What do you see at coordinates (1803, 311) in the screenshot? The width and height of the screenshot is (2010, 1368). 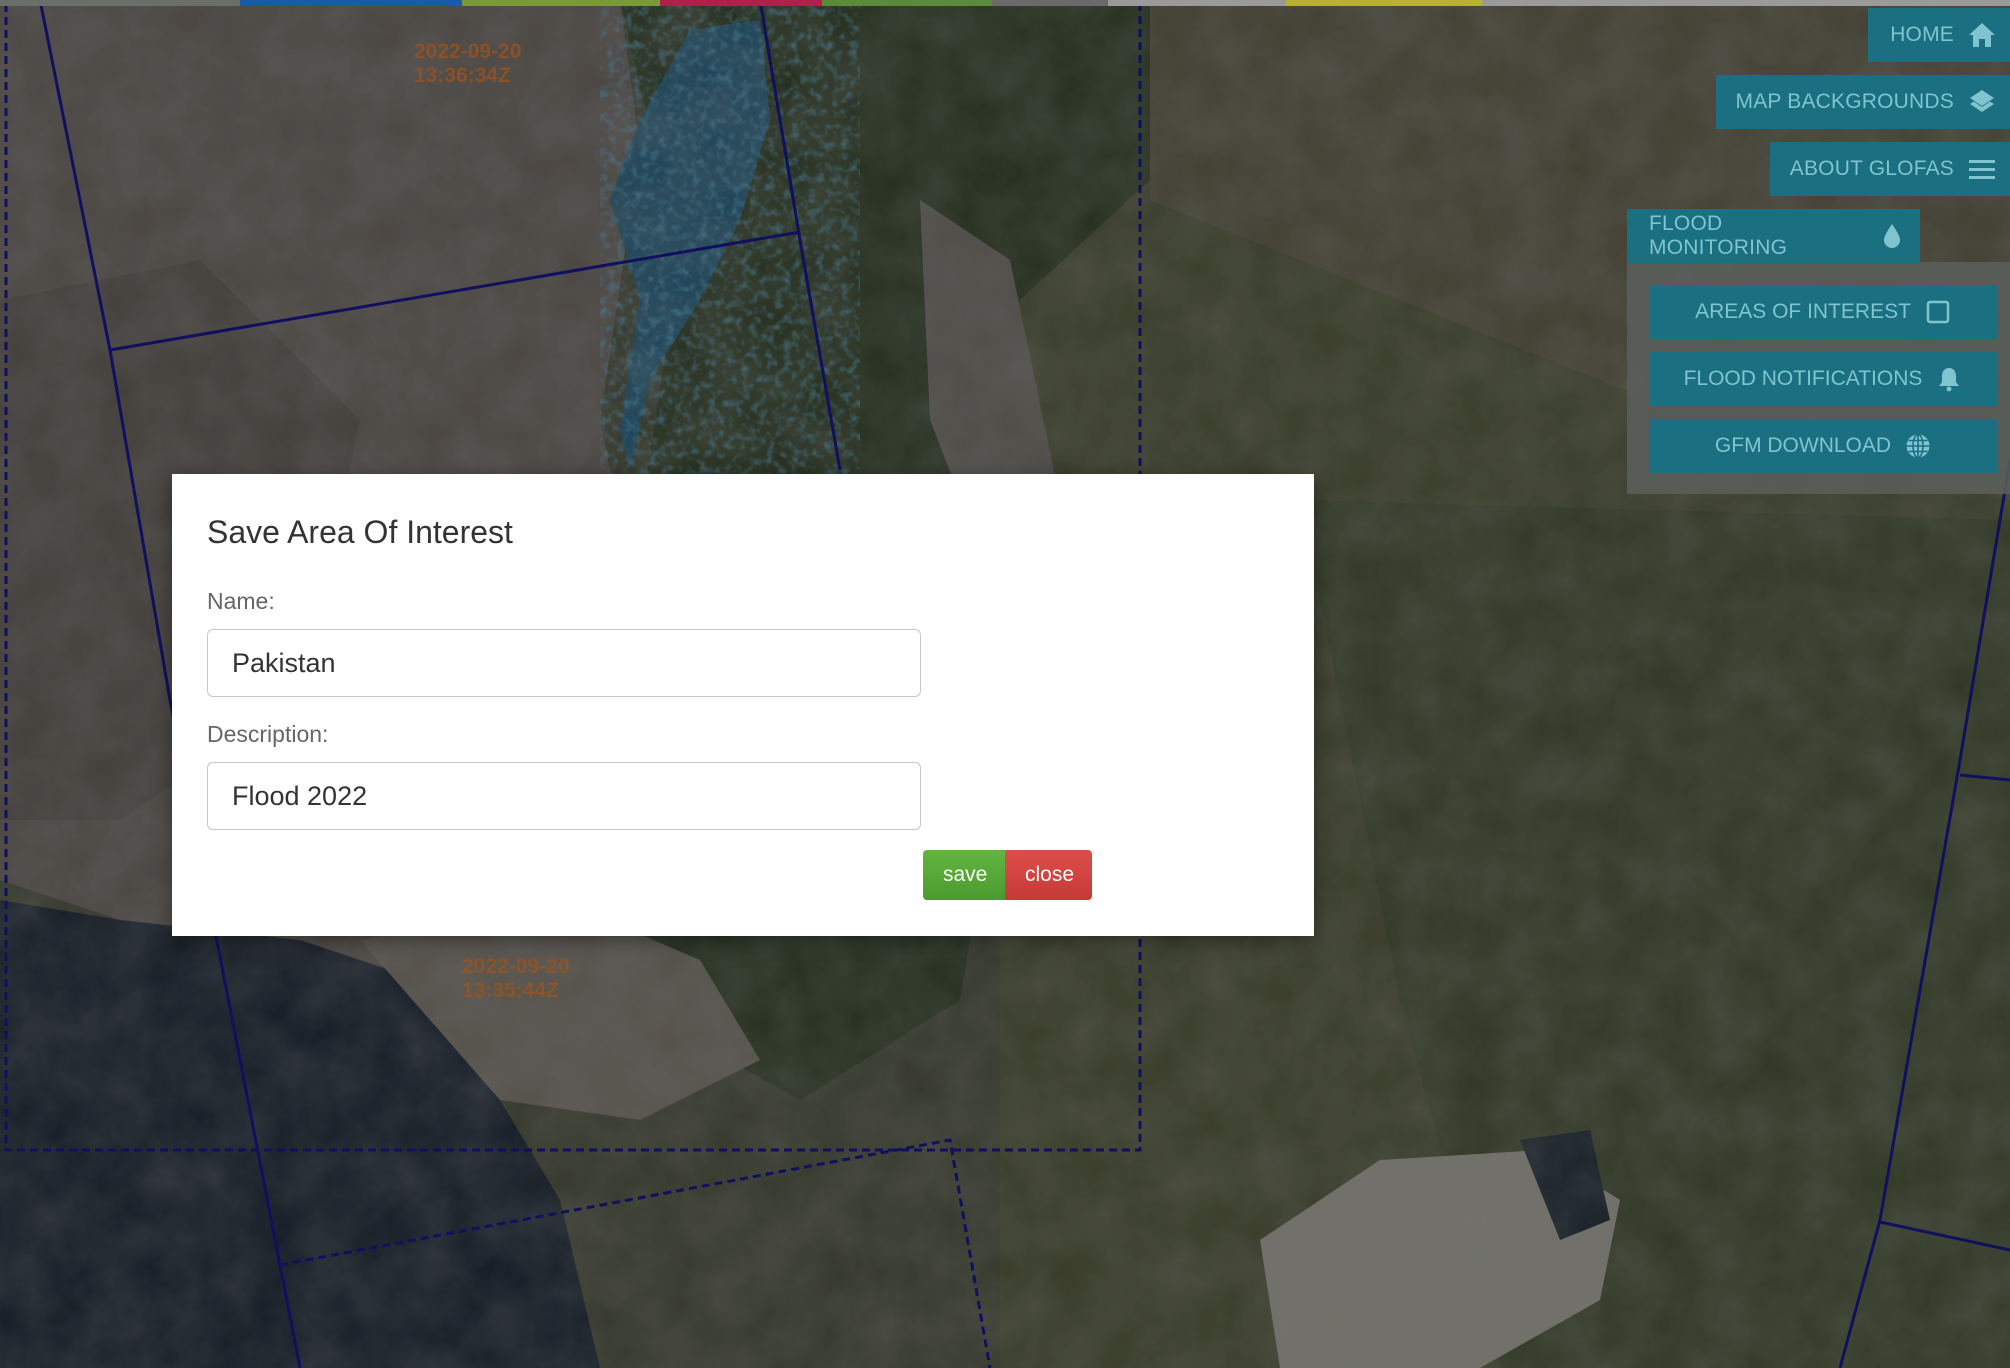 I see `areas-of-interest-label: AREAS OF INTEREST` at bounding box center [1803, 311].